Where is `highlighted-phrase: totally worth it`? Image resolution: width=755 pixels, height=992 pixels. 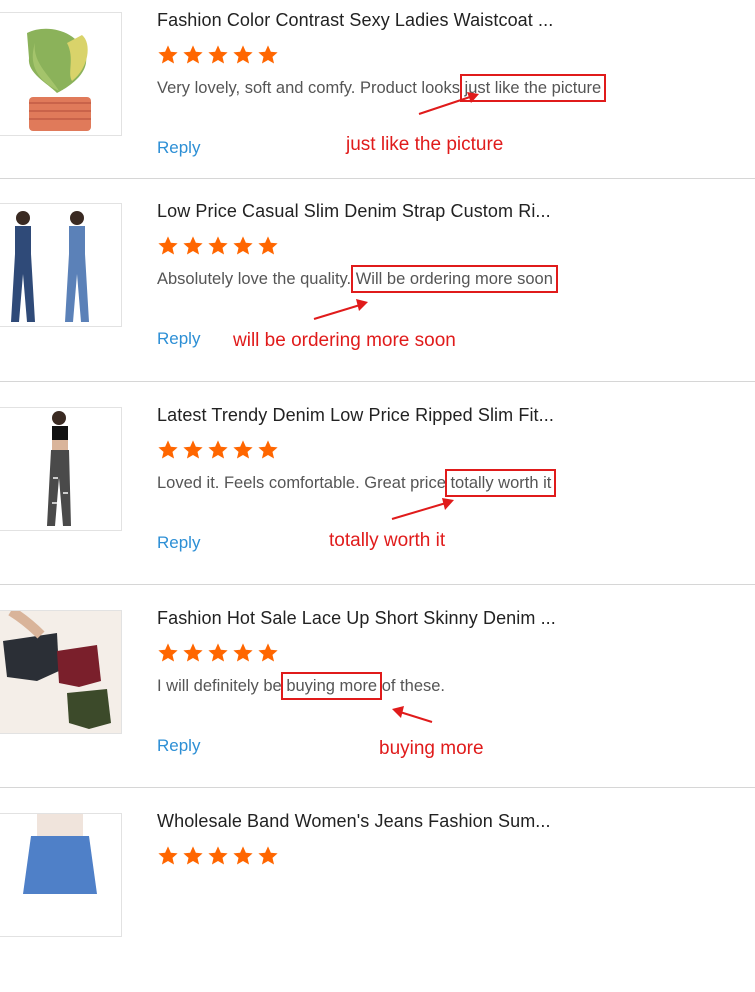 highlighted-phrase: totally worth it is located at coordinates (501, 483).